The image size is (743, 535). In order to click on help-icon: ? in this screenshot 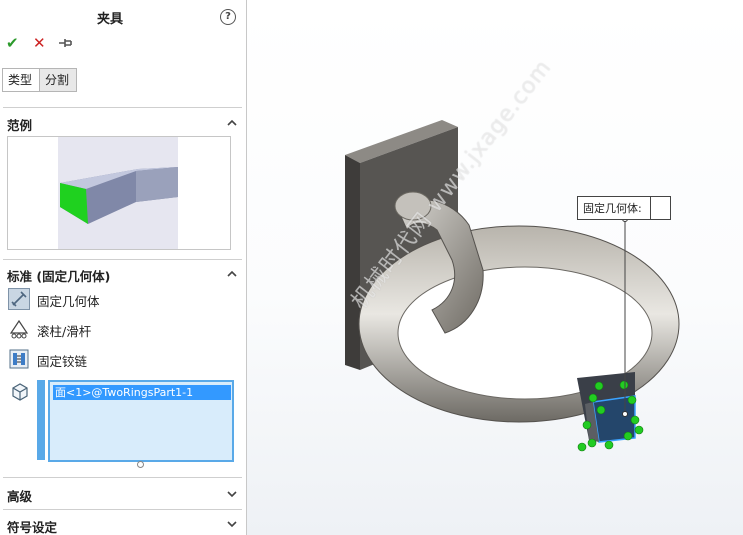, I will do `click(228, 17)`.